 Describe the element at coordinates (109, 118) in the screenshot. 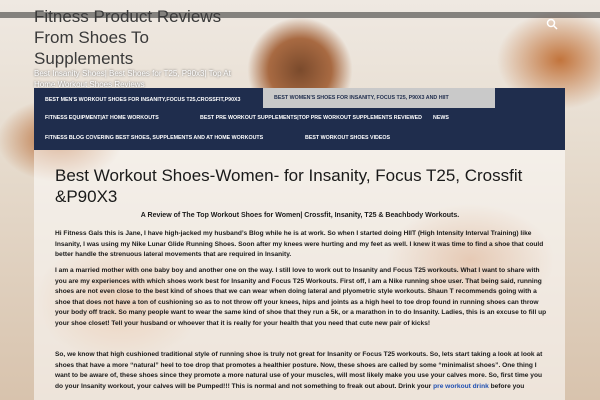

I see `nav-item-fitness-equipment: FITNESS EQUIPMENT|AT HOME WORKOUTS` at that location.